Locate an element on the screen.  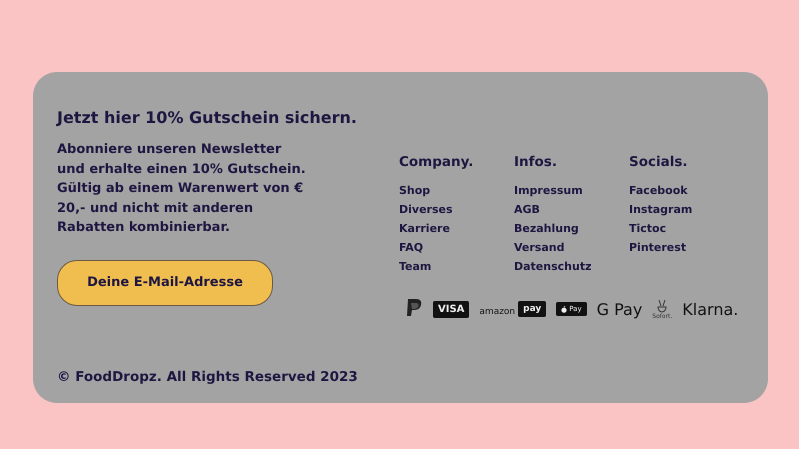
copyright-text: © FoodDropz. All Rights Reserved 2023 is located at coordinates (208, 377).